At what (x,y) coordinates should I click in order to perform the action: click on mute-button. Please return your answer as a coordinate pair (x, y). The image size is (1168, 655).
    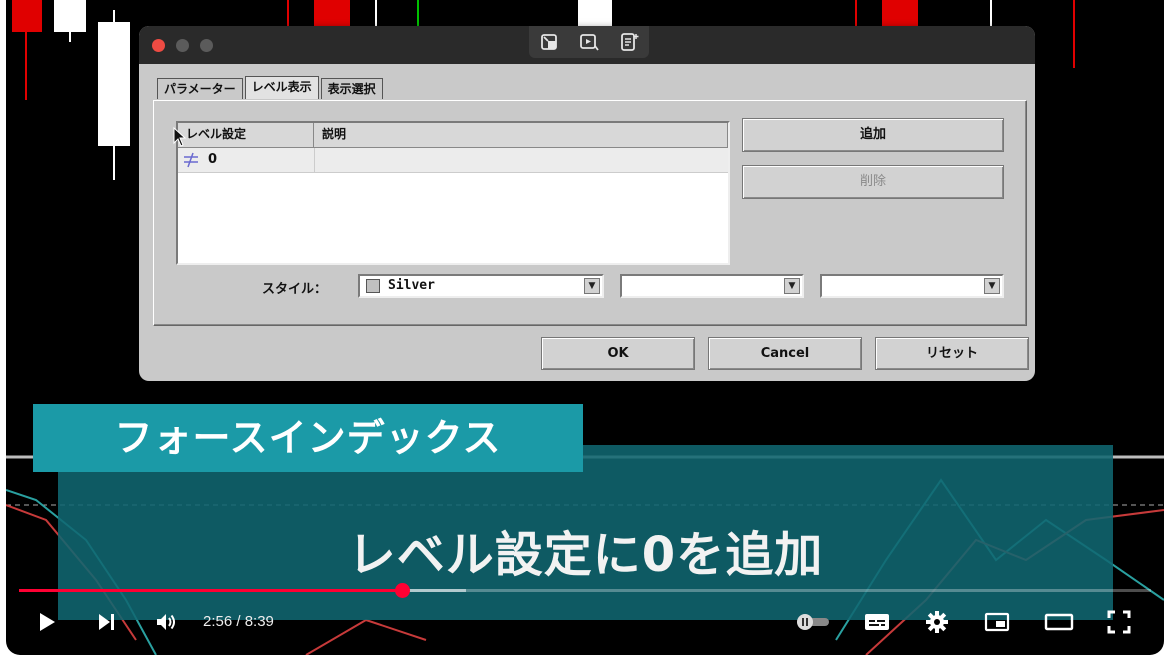
    Looking at the image, I should click on (167, 622).